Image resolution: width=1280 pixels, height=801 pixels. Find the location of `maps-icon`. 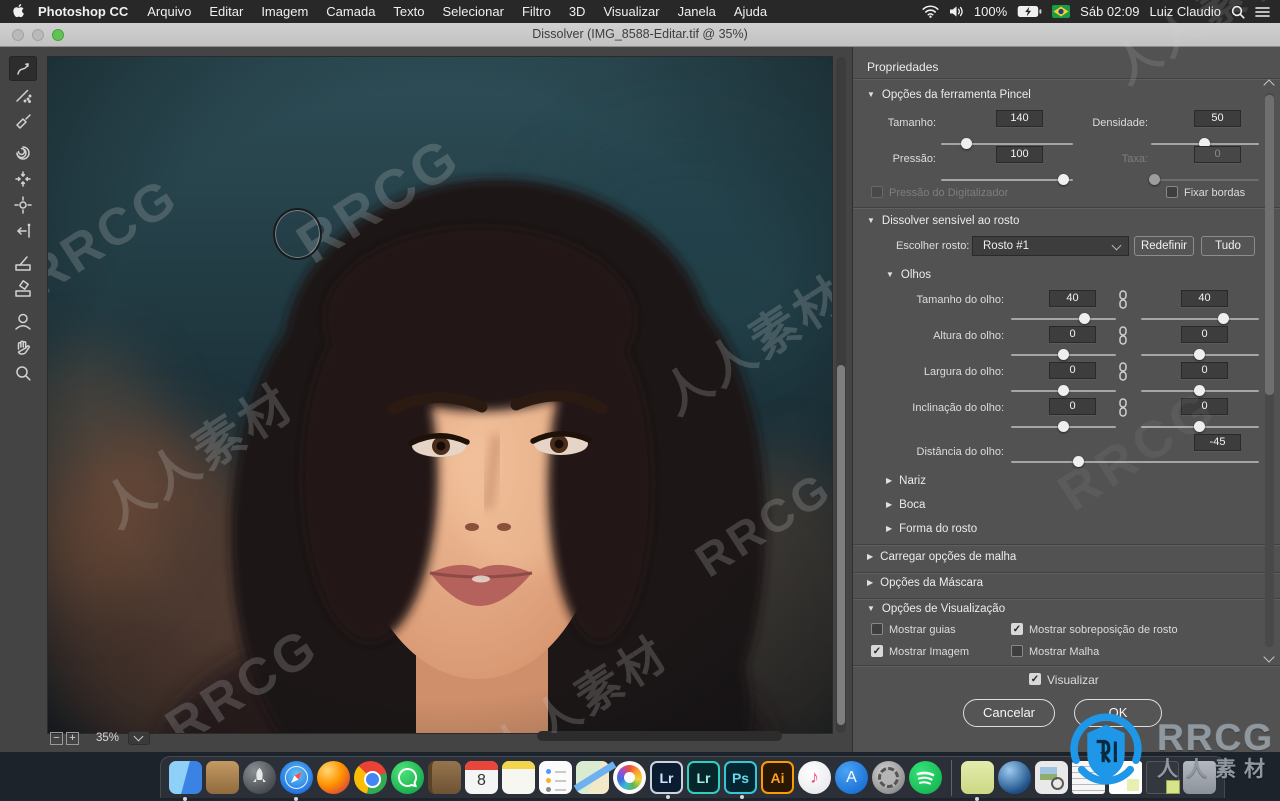

maps-icon is located at coordinates (592, 777).